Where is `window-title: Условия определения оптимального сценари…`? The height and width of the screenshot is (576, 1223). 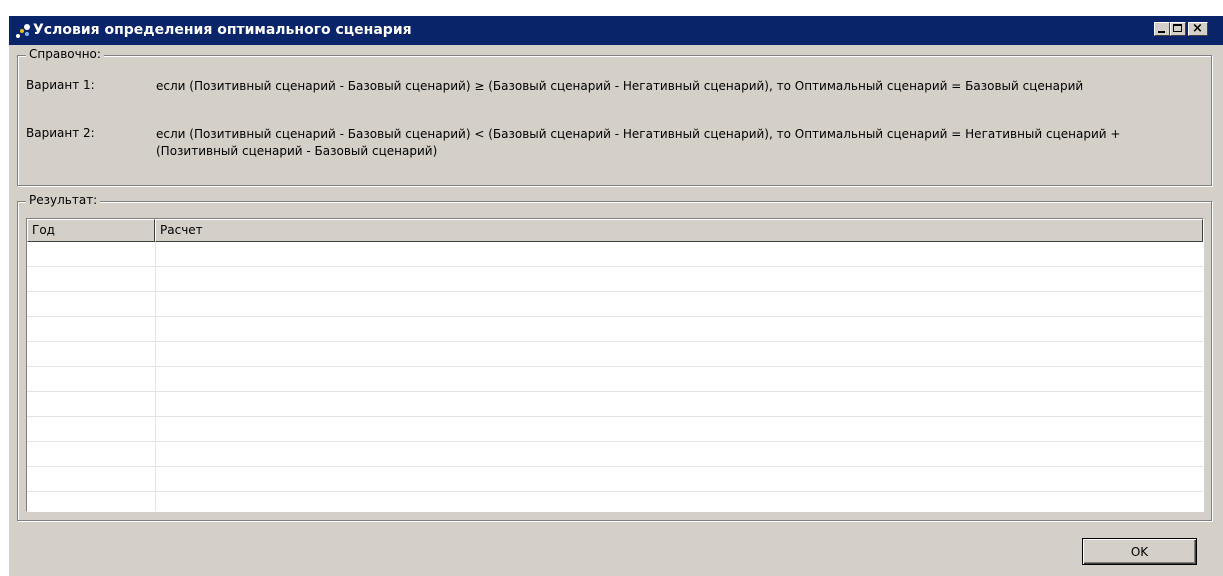 window-title: Условия определения оптимального сценари… is located at coordinates (222, 30).